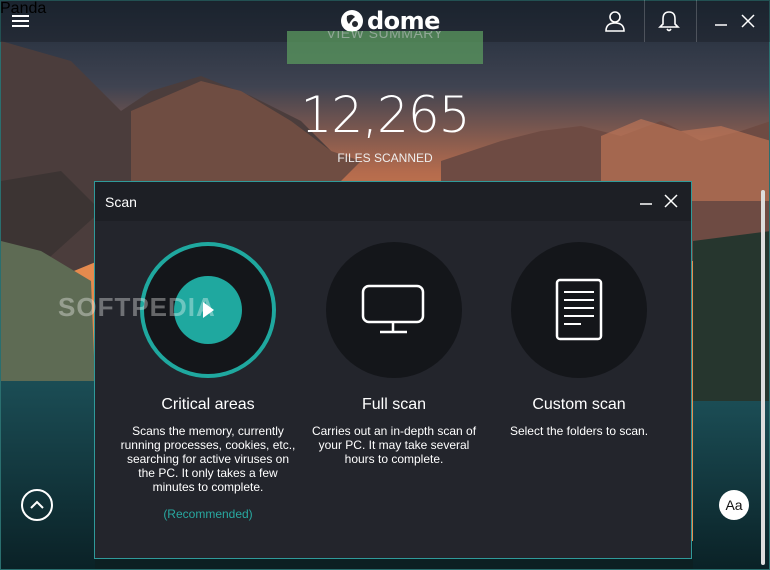 The width and height of the screenshot is (770, 570). Describe the element at coordinates (394, 404) in the screenshot. I see `option-title: Full scan` at that location.